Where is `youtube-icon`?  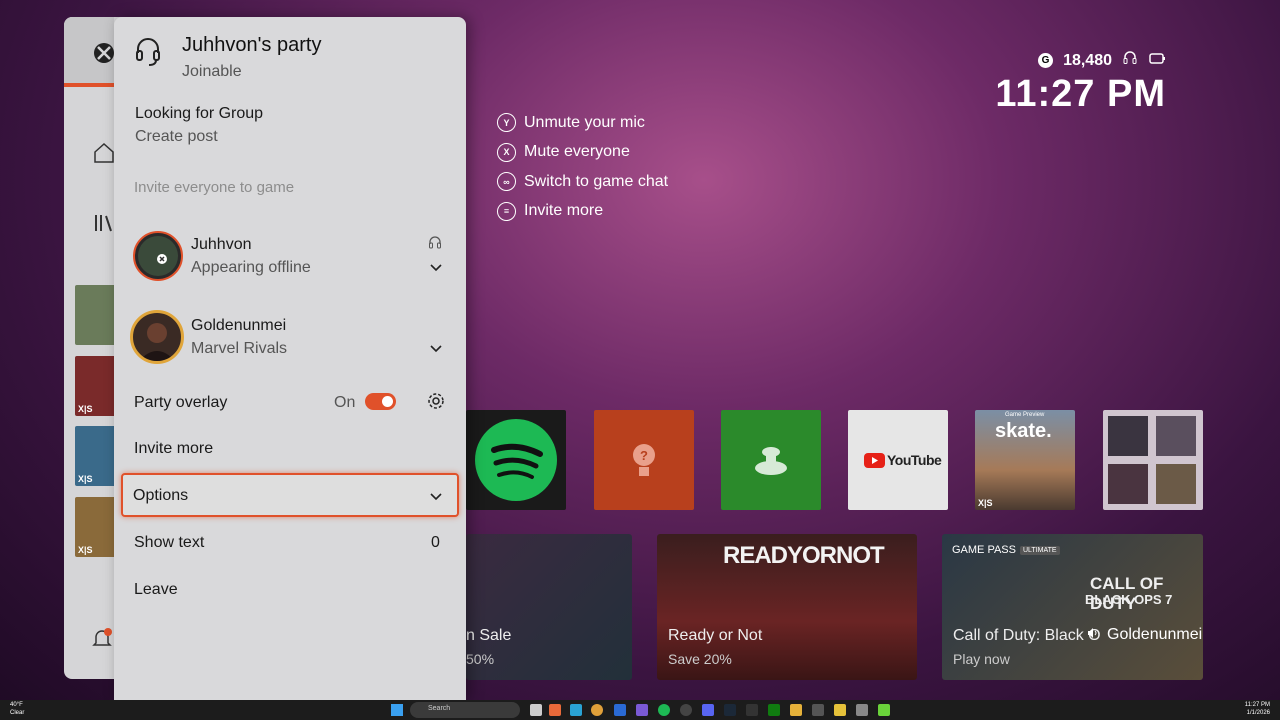 youtube-icon is located at coordinates (874, 460).